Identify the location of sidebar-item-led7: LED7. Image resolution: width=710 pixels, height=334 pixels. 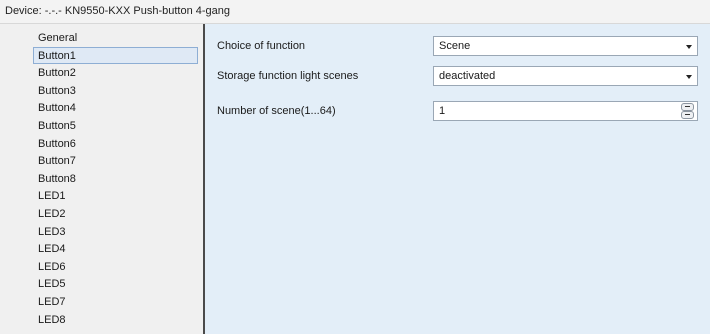
(115, 302).